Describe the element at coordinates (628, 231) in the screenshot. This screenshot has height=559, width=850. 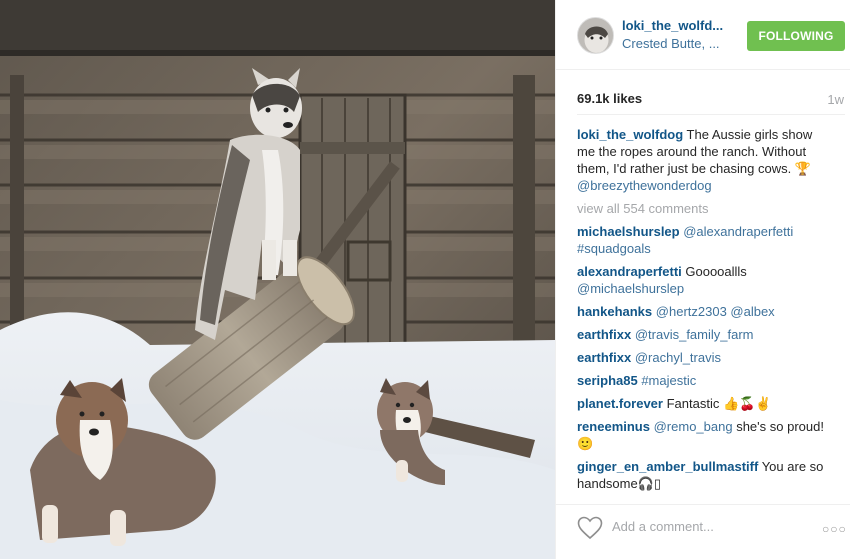
I see `comment-username: michaelshurslep` at that location.